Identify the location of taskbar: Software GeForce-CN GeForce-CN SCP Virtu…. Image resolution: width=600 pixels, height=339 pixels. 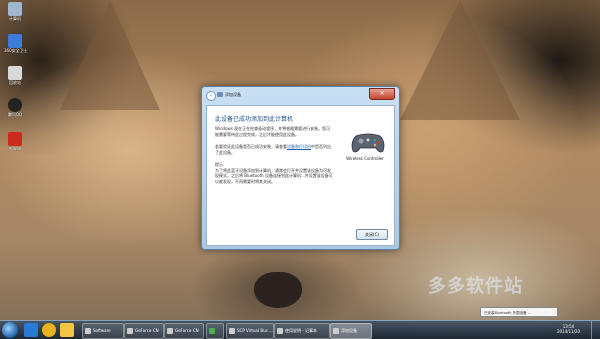
(300, 329).